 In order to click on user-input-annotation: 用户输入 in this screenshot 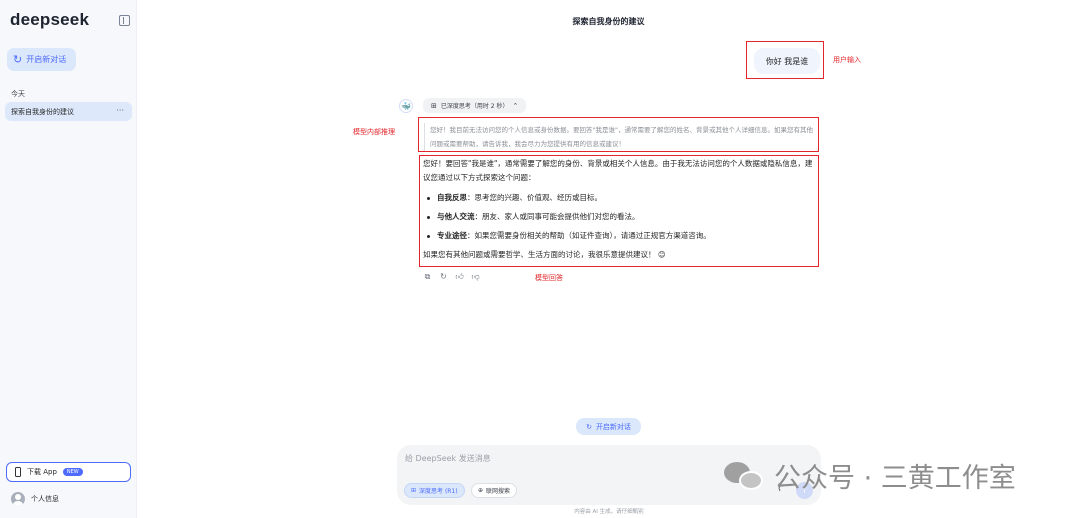, I will do `click(847, 60)`.